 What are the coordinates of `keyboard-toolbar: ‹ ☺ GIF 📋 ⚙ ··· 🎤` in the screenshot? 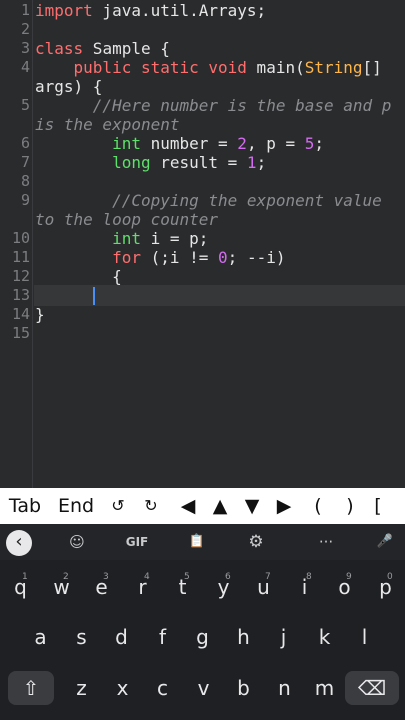 It's located at (202, 542).